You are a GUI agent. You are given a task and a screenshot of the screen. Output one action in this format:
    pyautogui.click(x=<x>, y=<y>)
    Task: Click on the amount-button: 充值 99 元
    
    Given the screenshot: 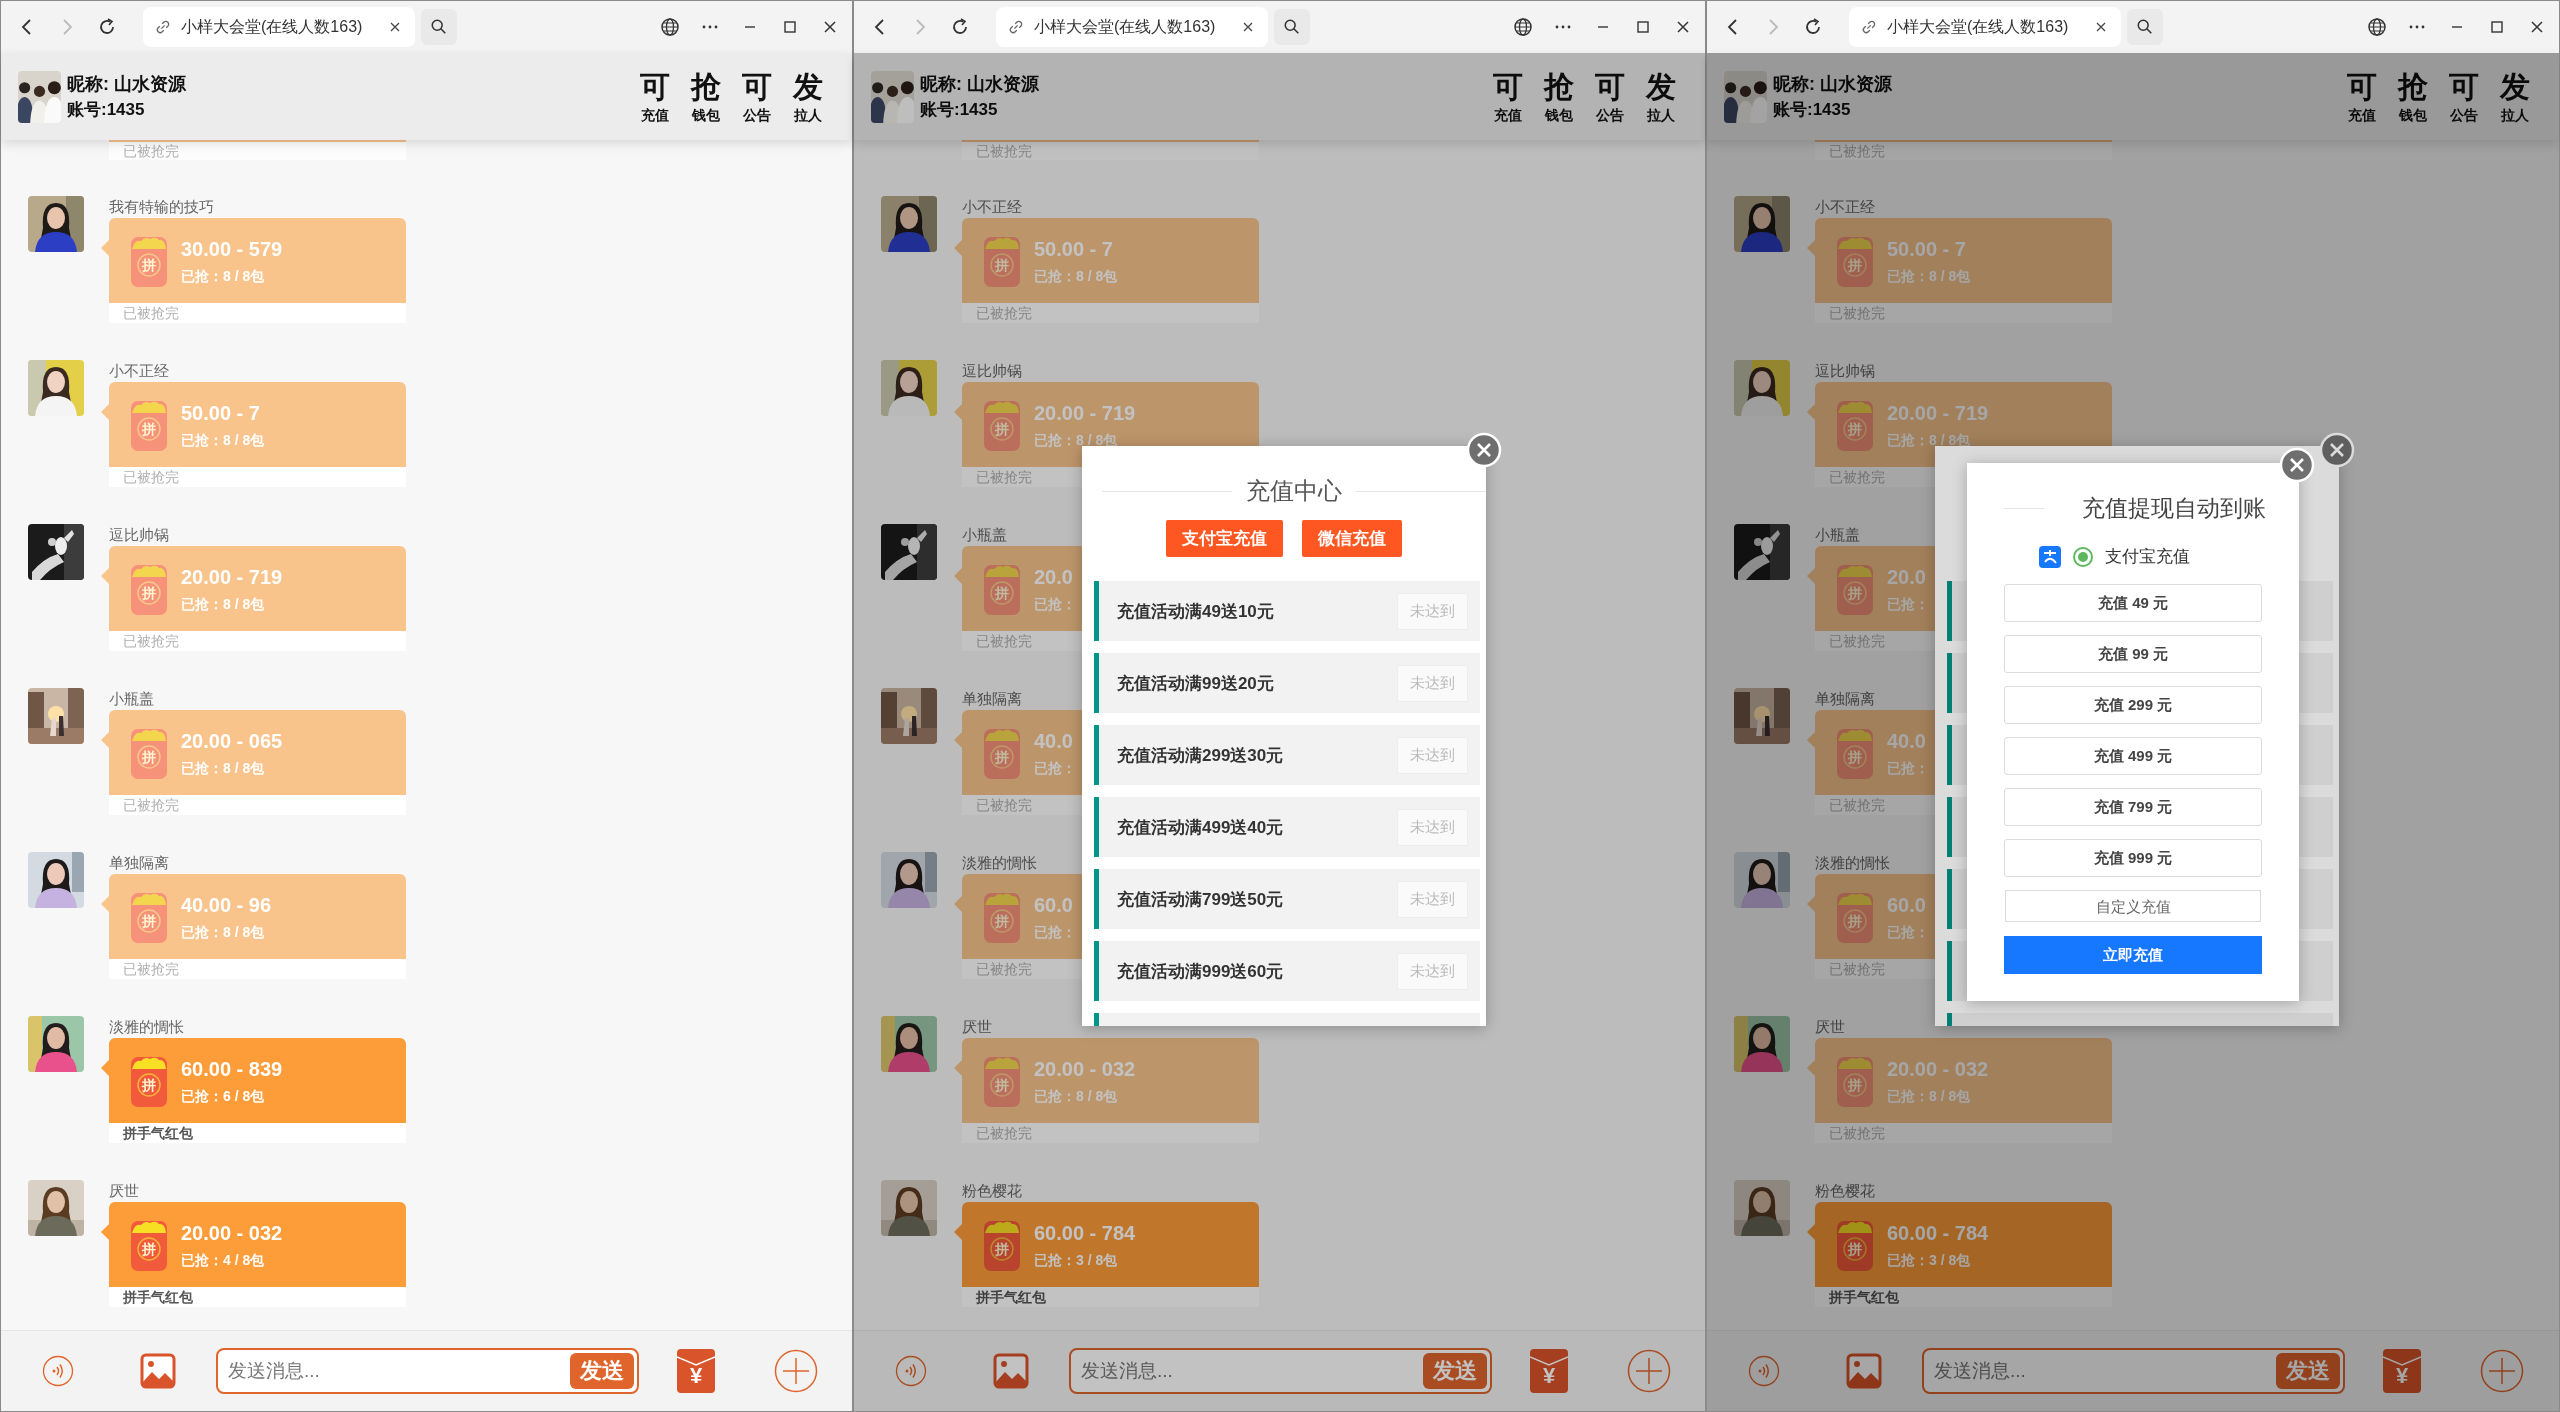 What is the action you would take?
    pyautogui.click(x=2133, y=654)
    